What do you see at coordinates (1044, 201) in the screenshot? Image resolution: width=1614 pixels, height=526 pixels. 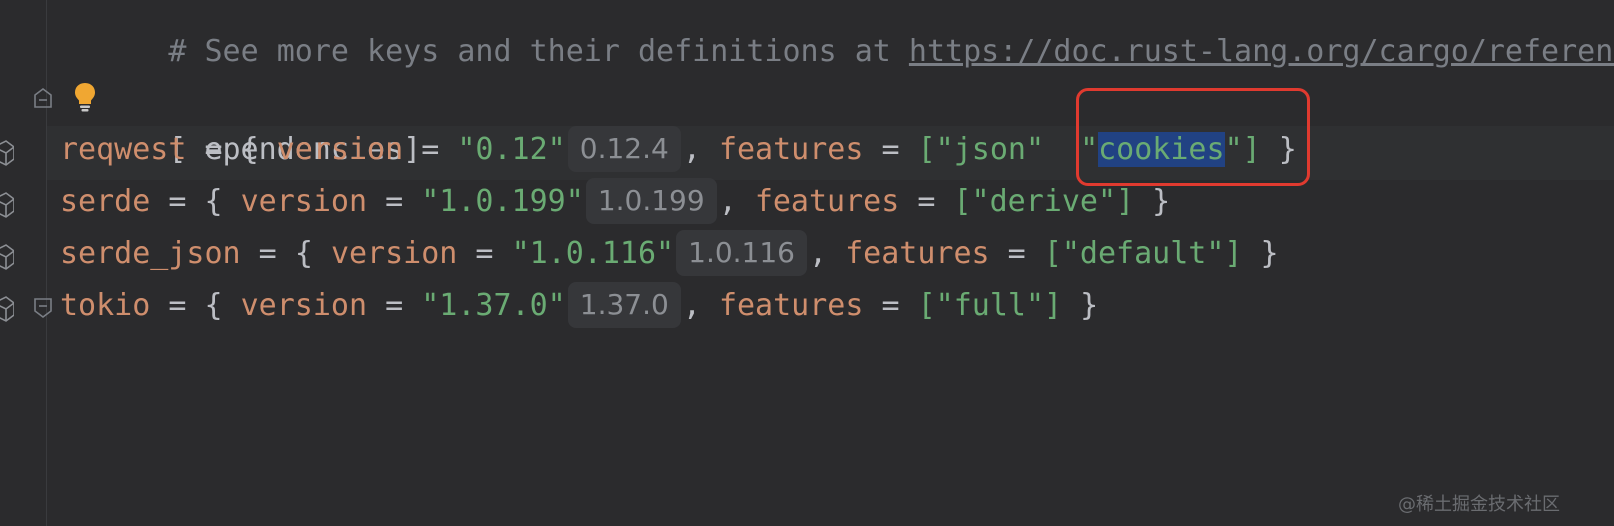 I see `features-value: ["derive"]` at bounding box center [1044, 201].